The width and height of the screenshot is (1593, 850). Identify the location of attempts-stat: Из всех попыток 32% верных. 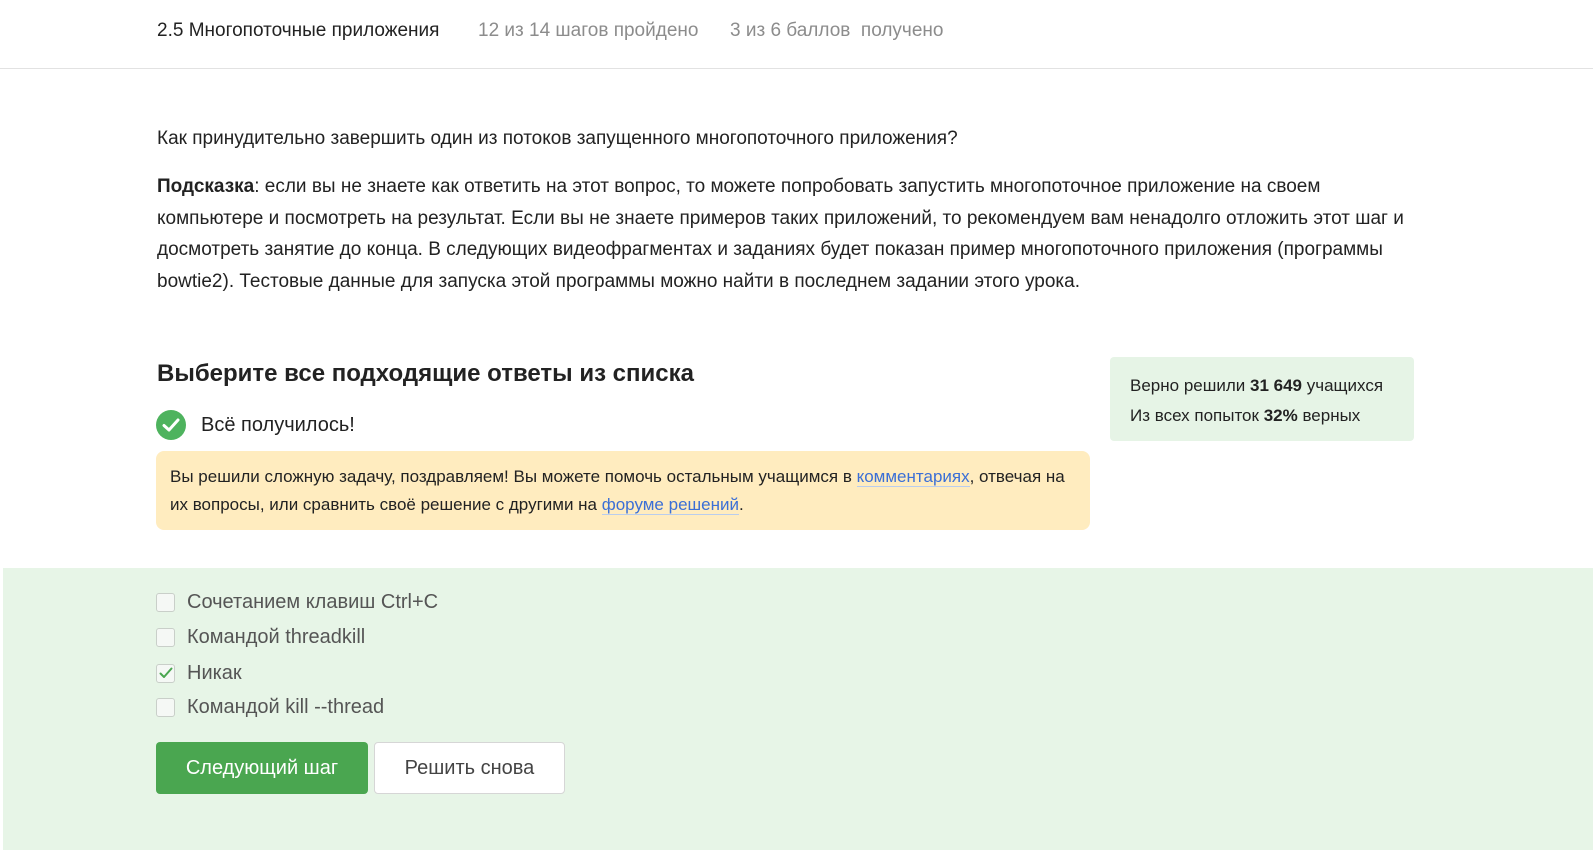
(1245, 415).